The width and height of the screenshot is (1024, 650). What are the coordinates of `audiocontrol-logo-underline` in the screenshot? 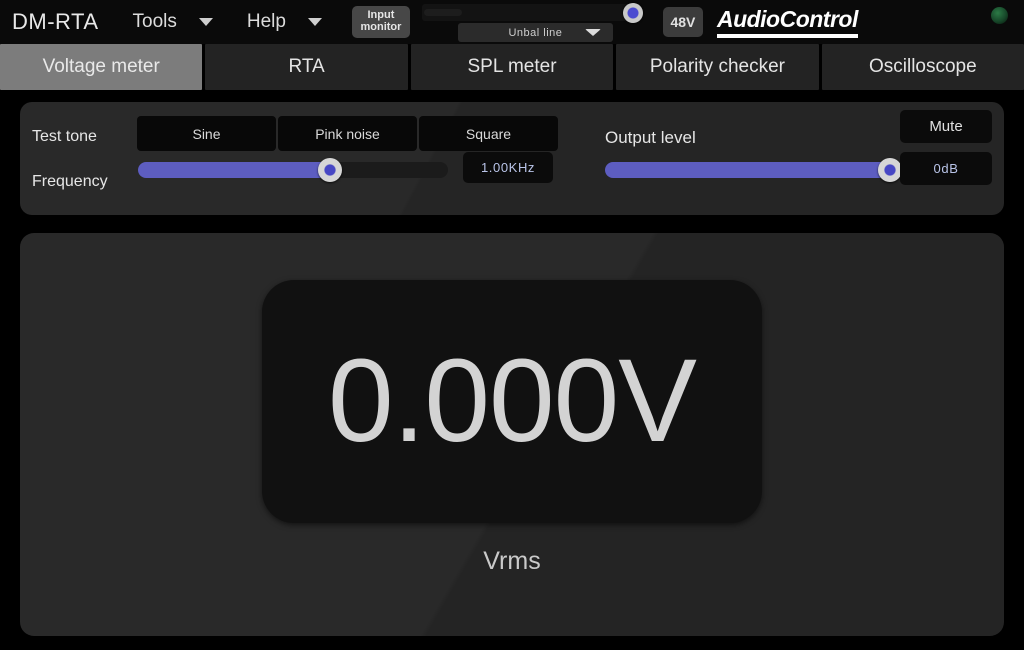 It's located at (787, 36).